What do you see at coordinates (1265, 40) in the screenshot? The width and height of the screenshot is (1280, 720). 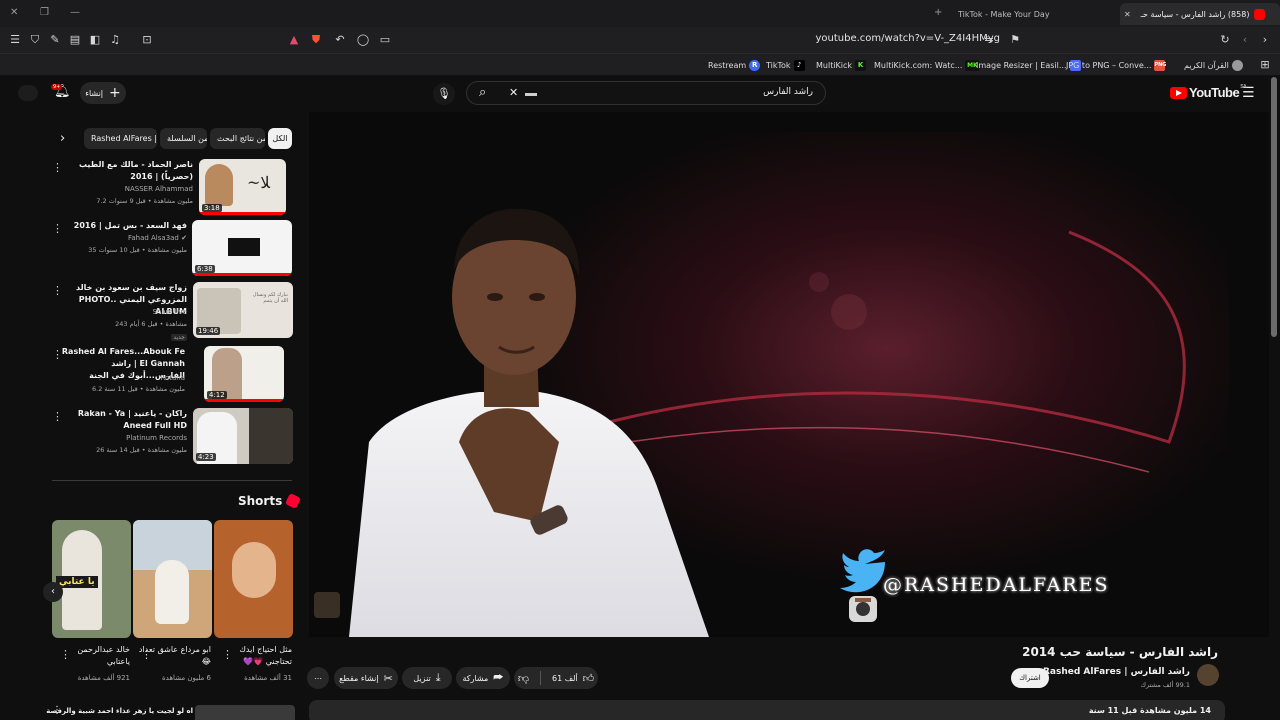 I see `forward-icon: ›` at bounding box center [1265, 40].